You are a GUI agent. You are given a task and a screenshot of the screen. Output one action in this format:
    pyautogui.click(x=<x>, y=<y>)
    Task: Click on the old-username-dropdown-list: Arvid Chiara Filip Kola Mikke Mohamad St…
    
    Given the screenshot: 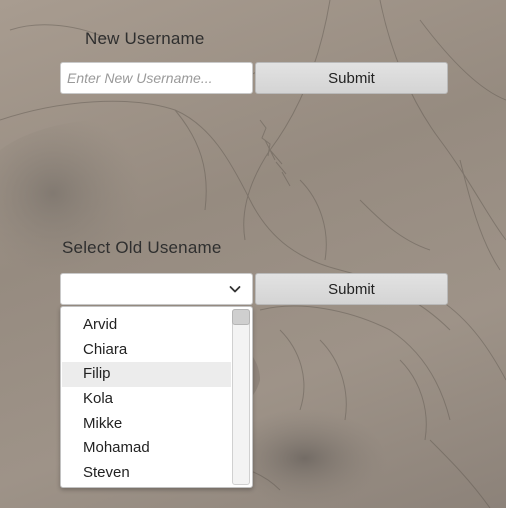 What is the action you would take?
    pyautogui.click(x=156, y=397)
    